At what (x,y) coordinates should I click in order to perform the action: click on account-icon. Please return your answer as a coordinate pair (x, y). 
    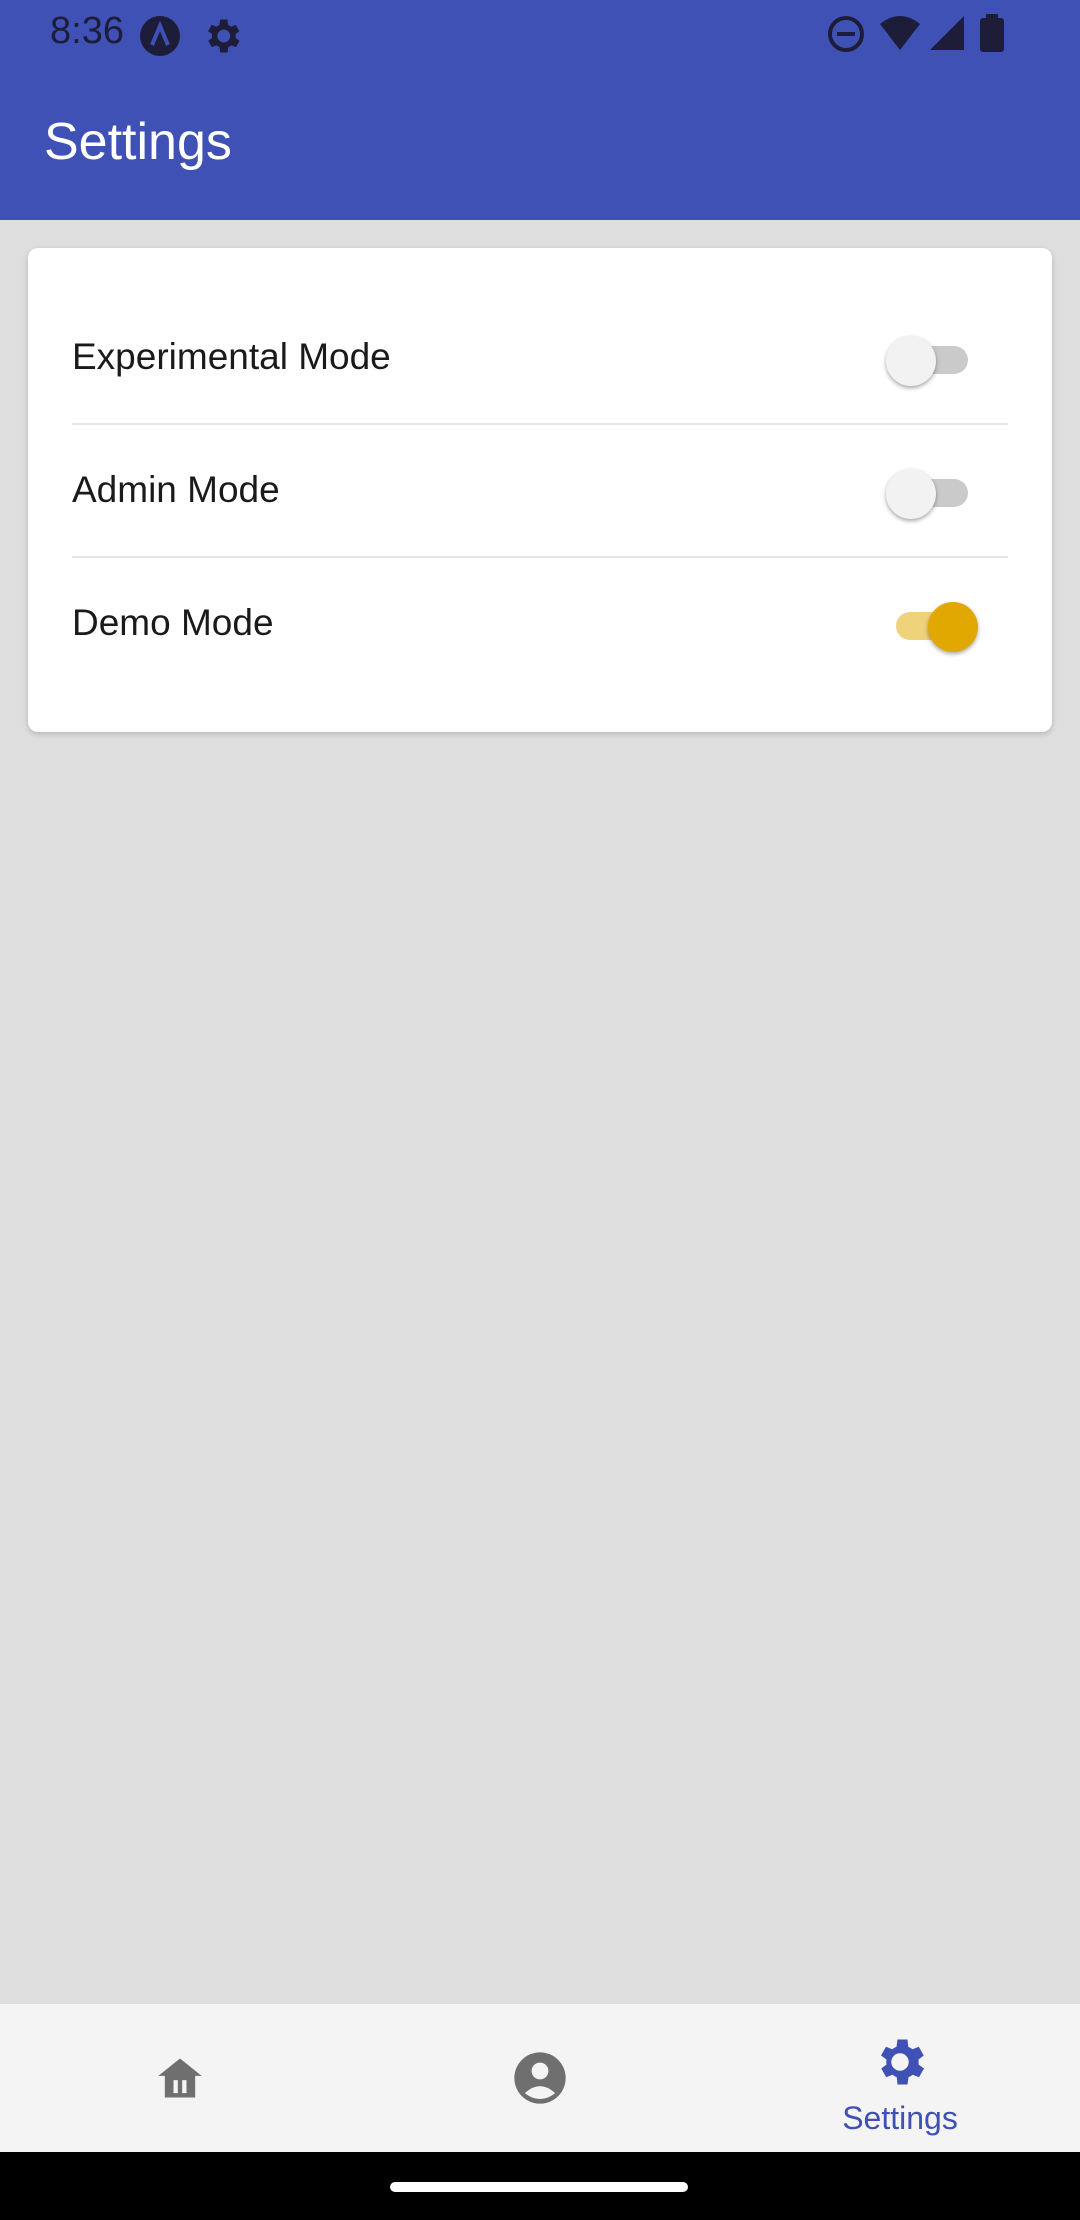
    Looking at the image, I should click on (540, 2080).